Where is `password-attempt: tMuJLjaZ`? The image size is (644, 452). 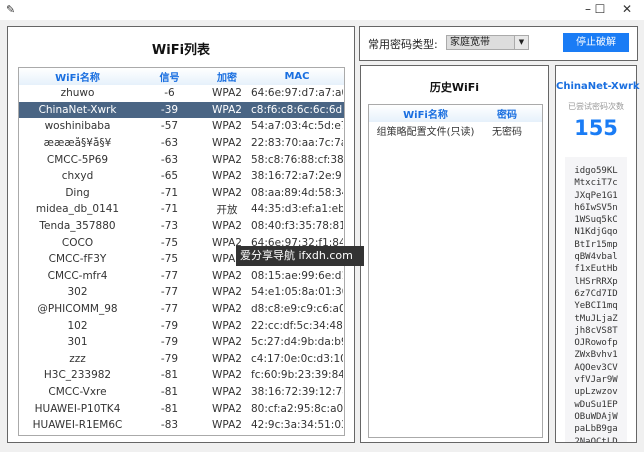
password-attempt: tMuJLjaZ is located at coordinates (596, 318).